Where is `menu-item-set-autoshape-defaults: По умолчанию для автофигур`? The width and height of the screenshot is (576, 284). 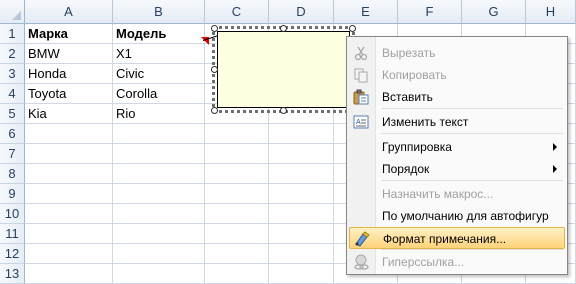 menu-item-set-autoshape-defaults: По умолчанию для автофигур is located at coordinates (457, 216).